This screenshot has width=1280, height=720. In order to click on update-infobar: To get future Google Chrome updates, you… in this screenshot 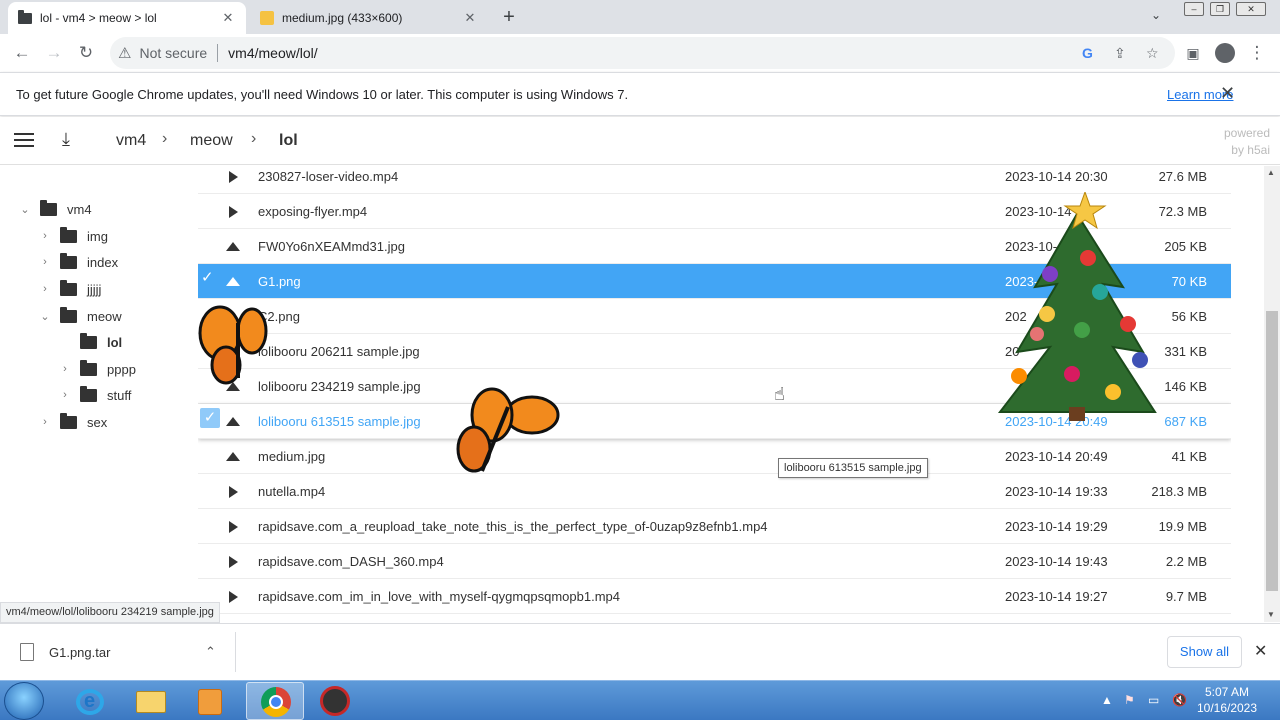, I will do `click(640, 94)`.